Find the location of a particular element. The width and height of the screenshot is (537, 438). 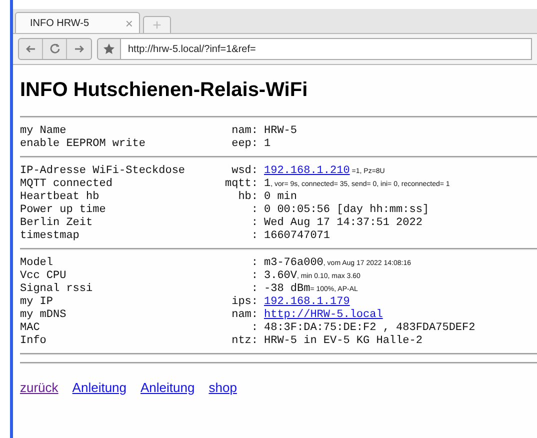

field-label: Heartbeat hb is located at coordinates (60, 197).